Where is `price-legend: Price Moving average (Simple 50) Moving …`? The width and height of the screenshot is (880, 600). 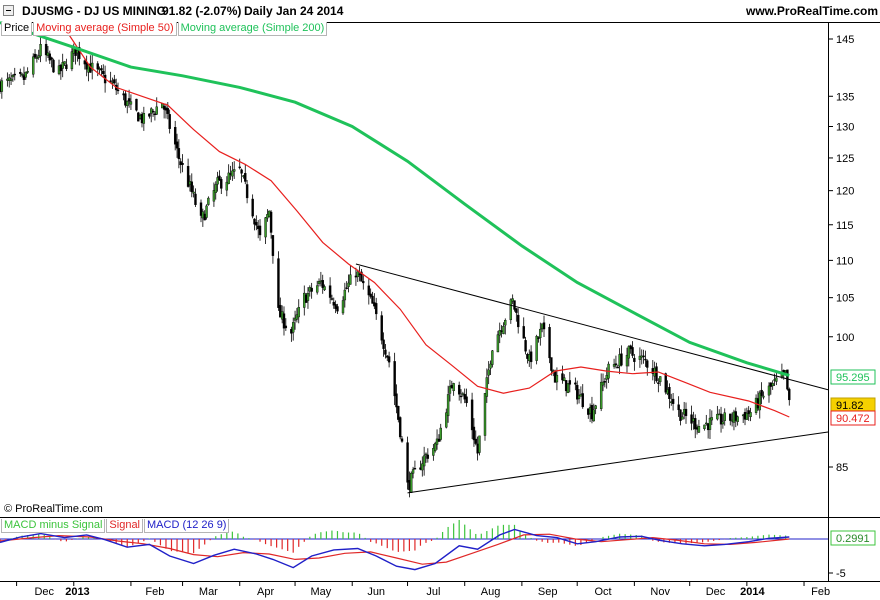 price-legend: Price Moving average (Simple 50) Moving … is located at coordinates (164, 29).